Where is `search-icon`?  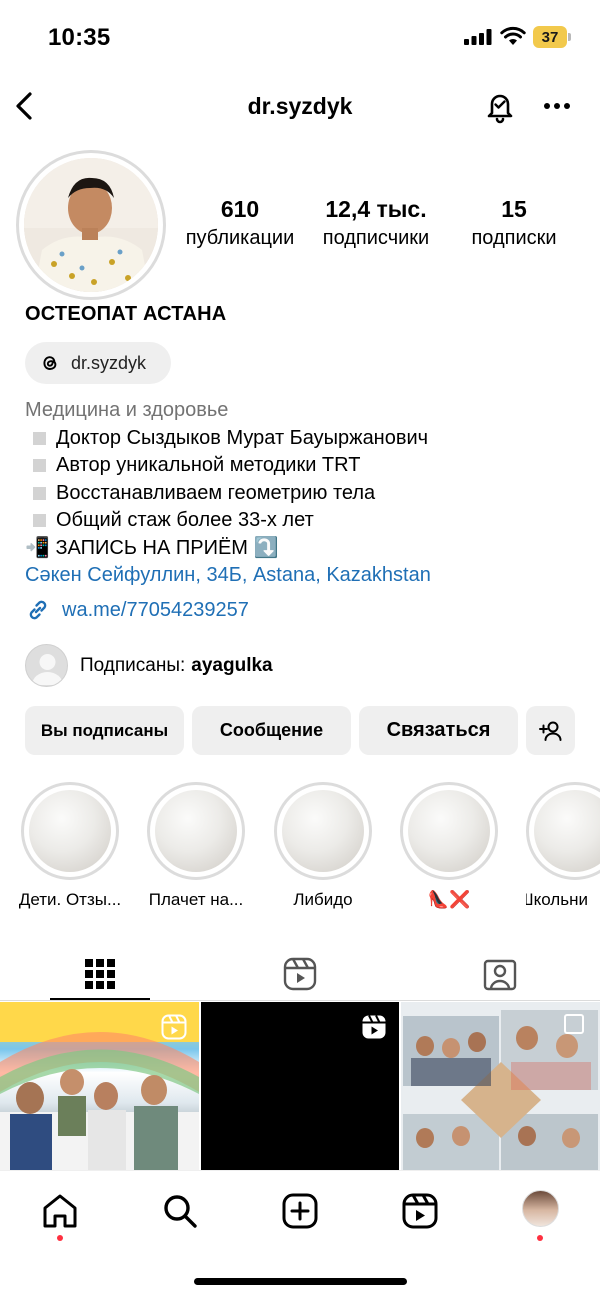
search-icon is located at coordinates (180, 1211).